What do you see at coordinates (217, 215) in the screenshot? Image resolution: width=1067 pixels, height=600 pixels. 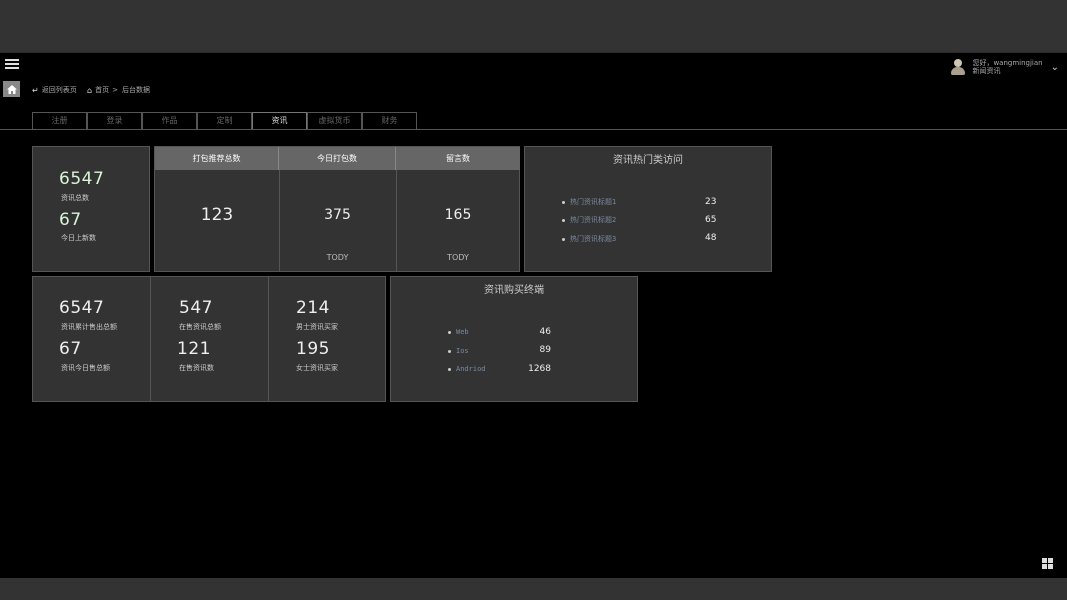 I see `pack-recommend-value: 123` at bounding box center [217, 215].